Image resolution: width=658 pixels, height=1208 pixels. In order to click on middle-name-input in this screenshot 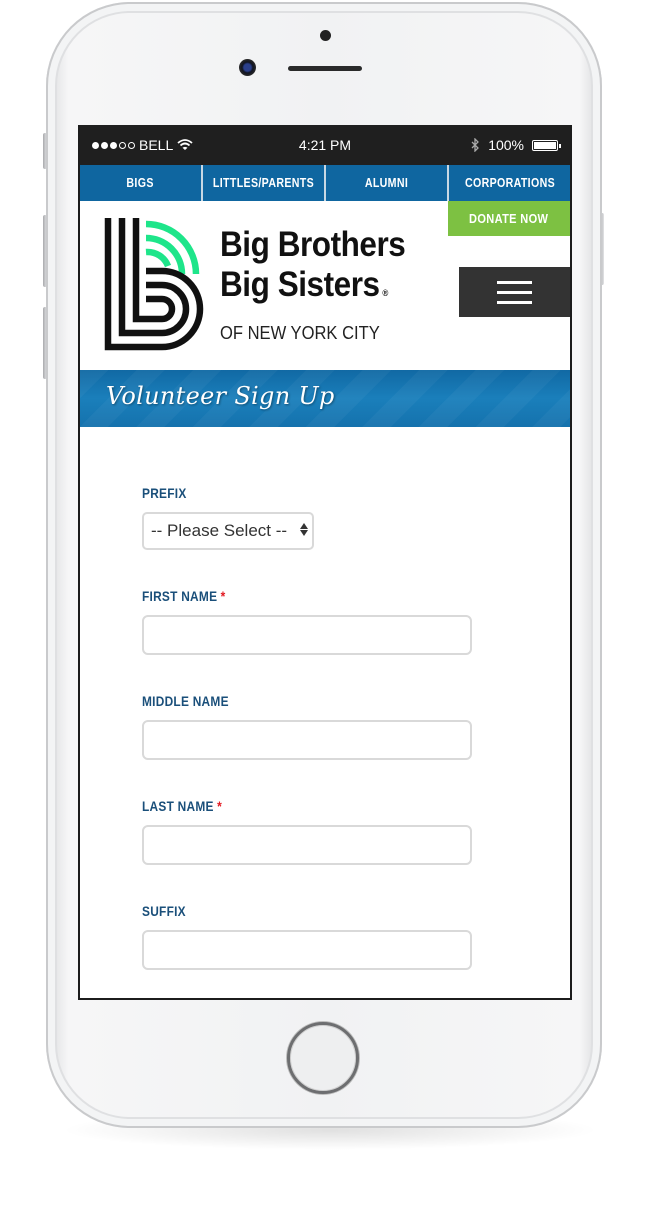, I will do `click(307, 740)`.